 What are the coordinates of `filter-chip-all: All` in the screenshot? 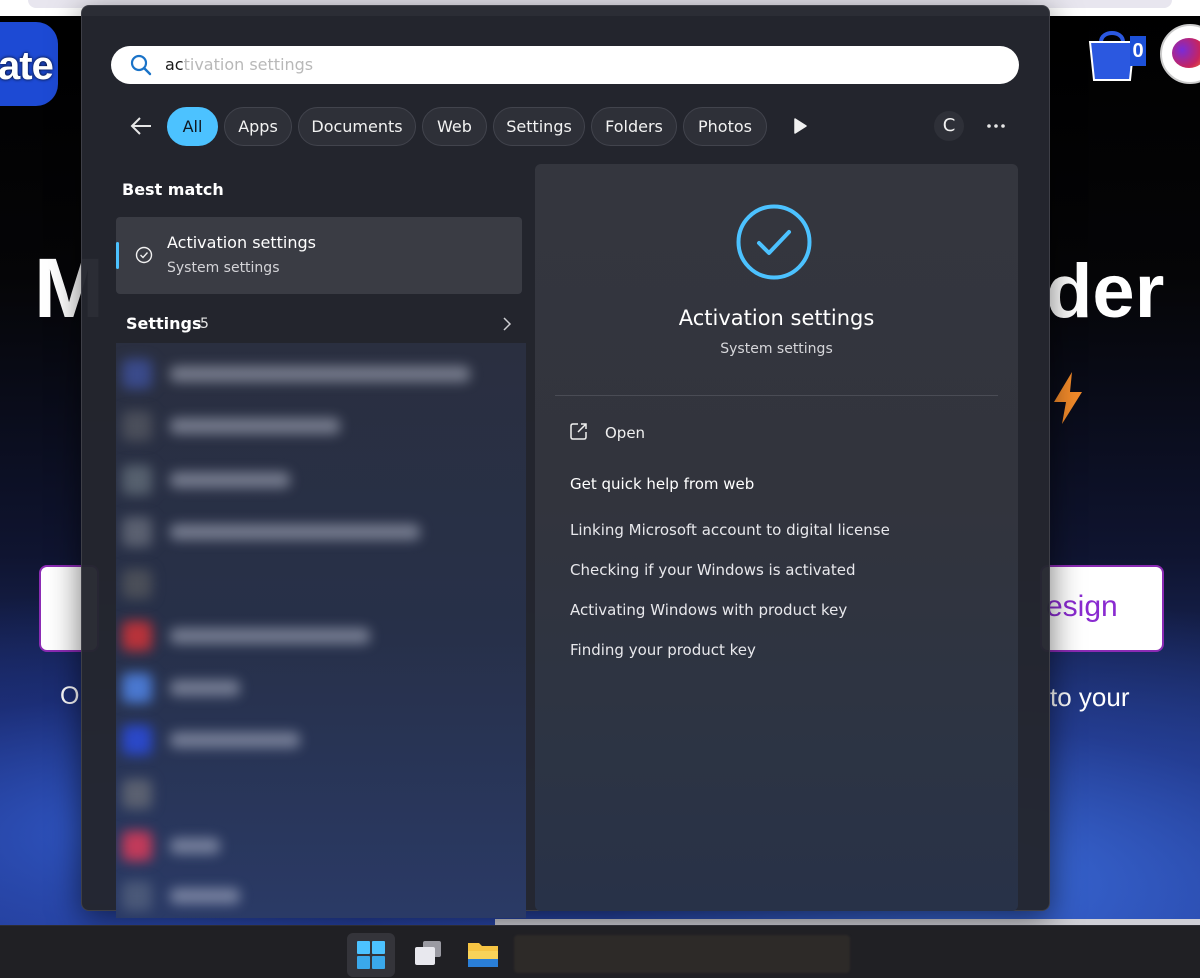 It's located at (192, 126).